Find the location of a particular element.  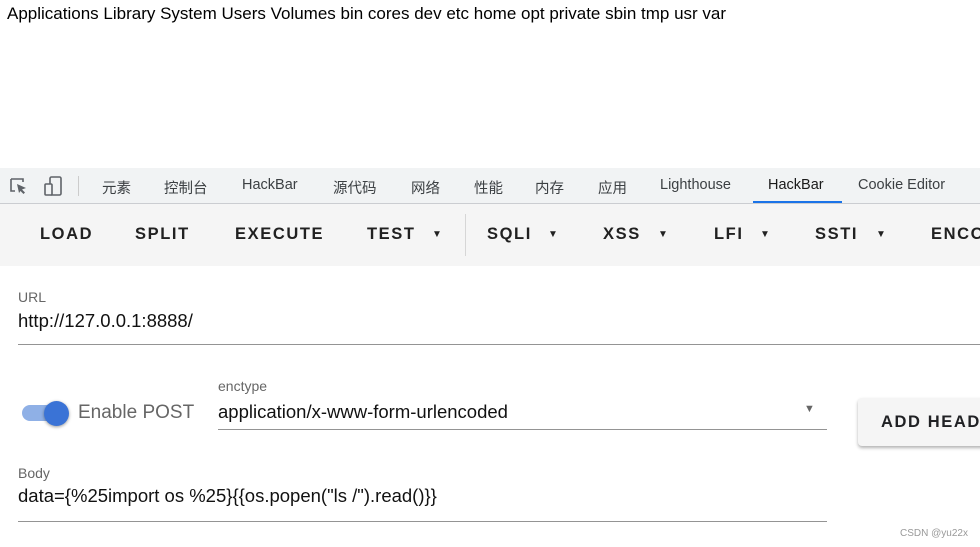

toolbar-divider is located at coordinates (465, 235).